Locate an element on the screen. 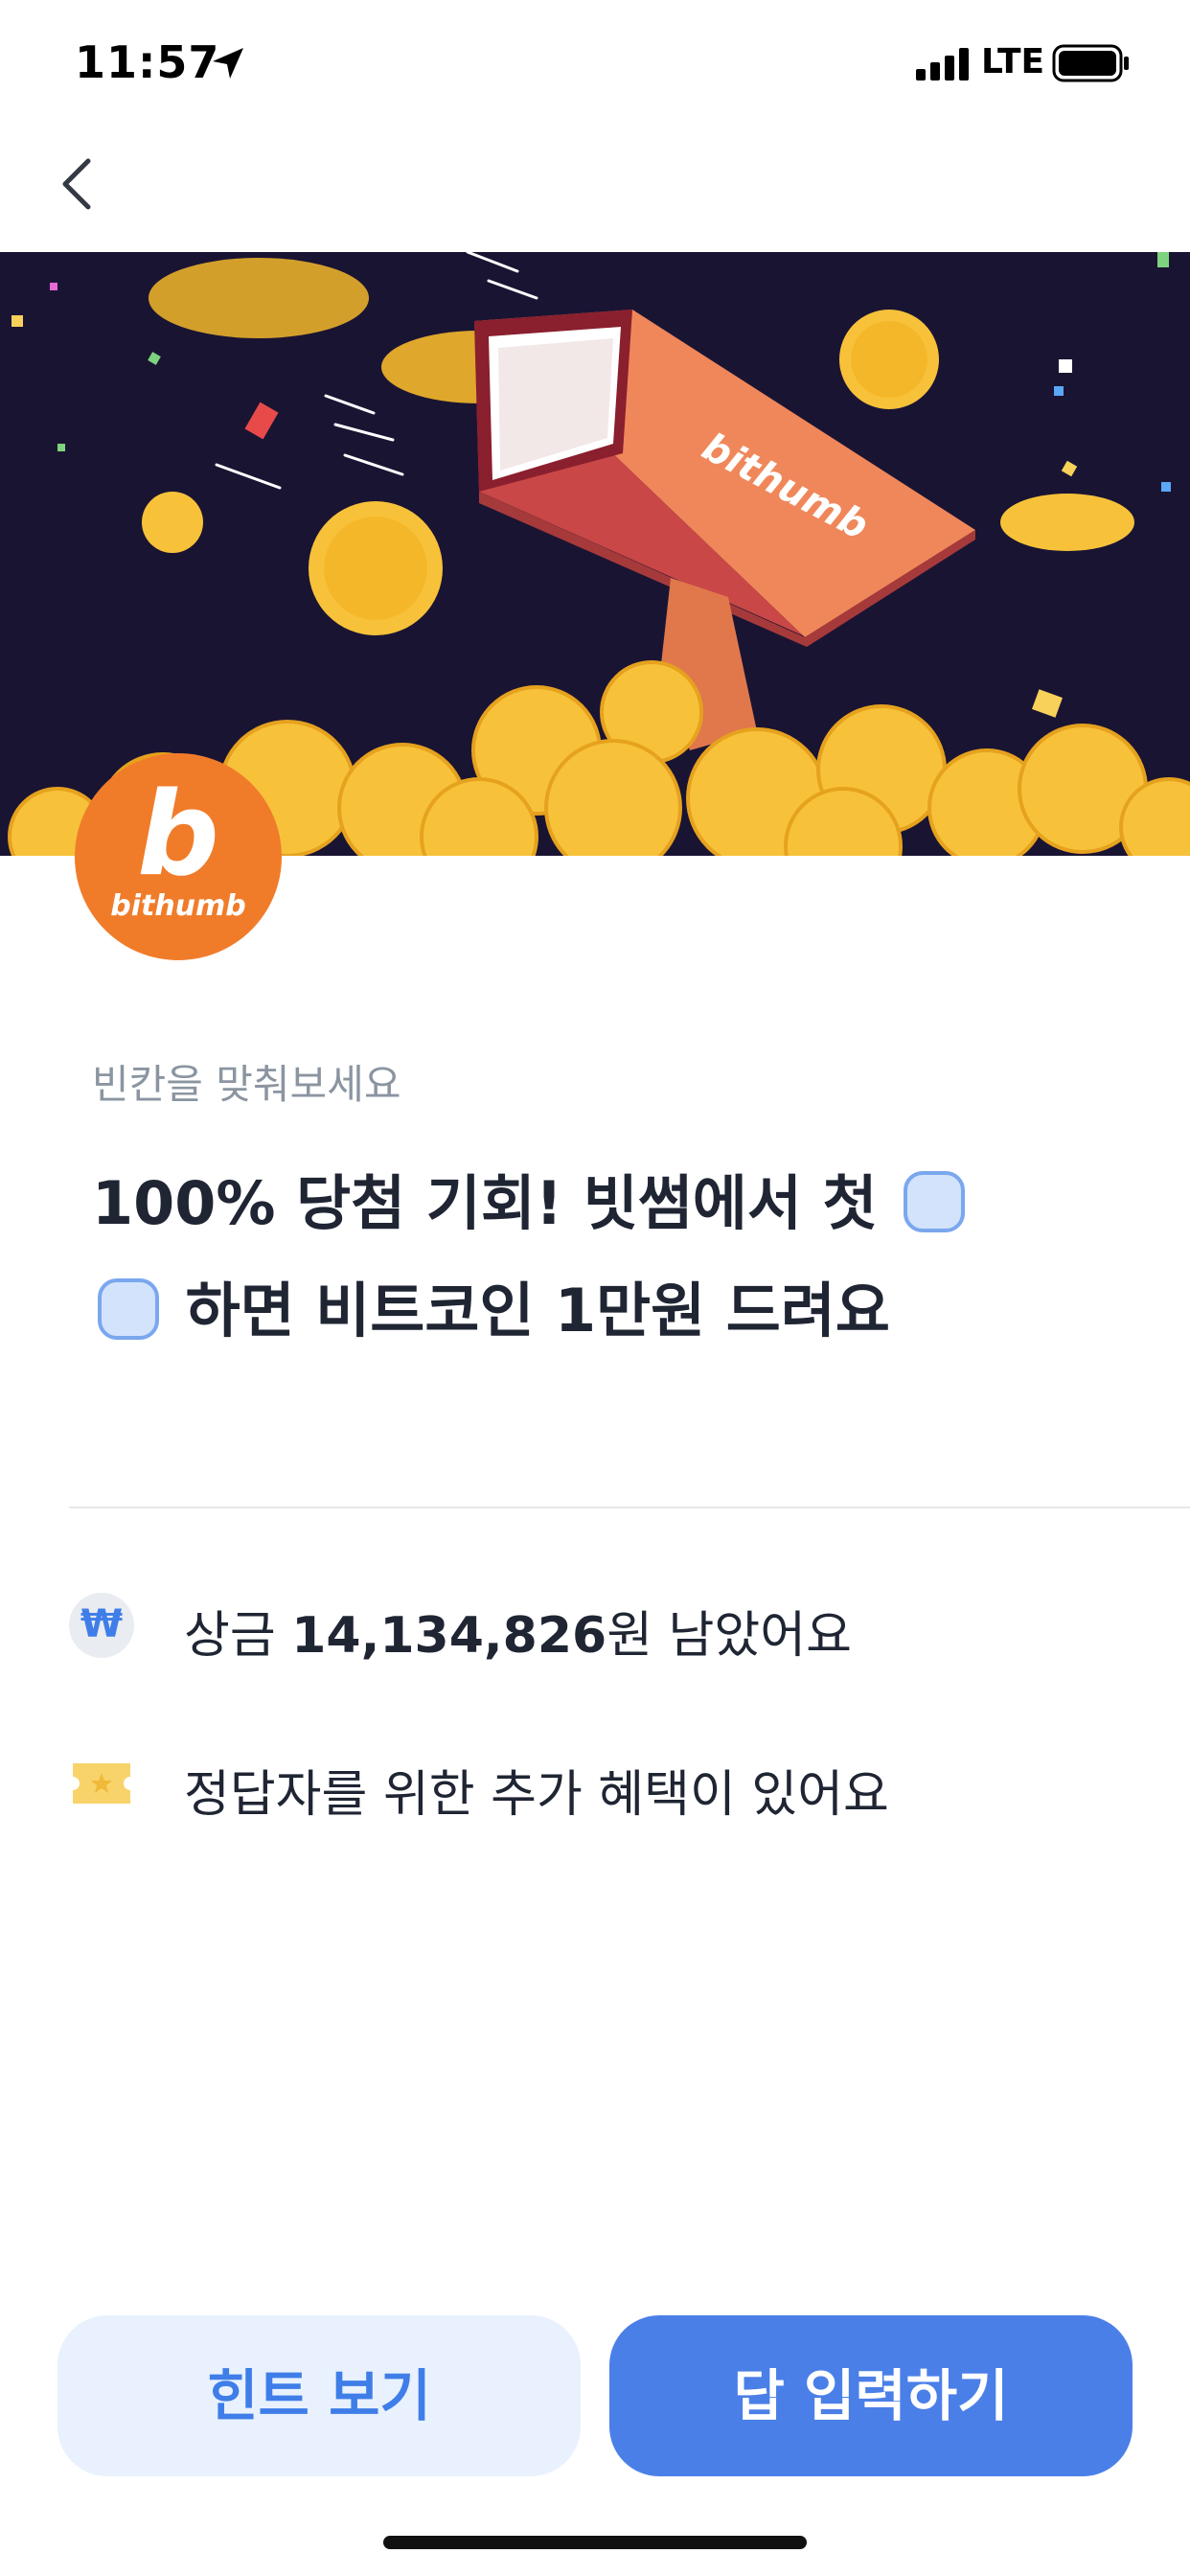 This screenshot has width=1190, height=2576. network-type: LTE is located at coordinates (1013, 62).